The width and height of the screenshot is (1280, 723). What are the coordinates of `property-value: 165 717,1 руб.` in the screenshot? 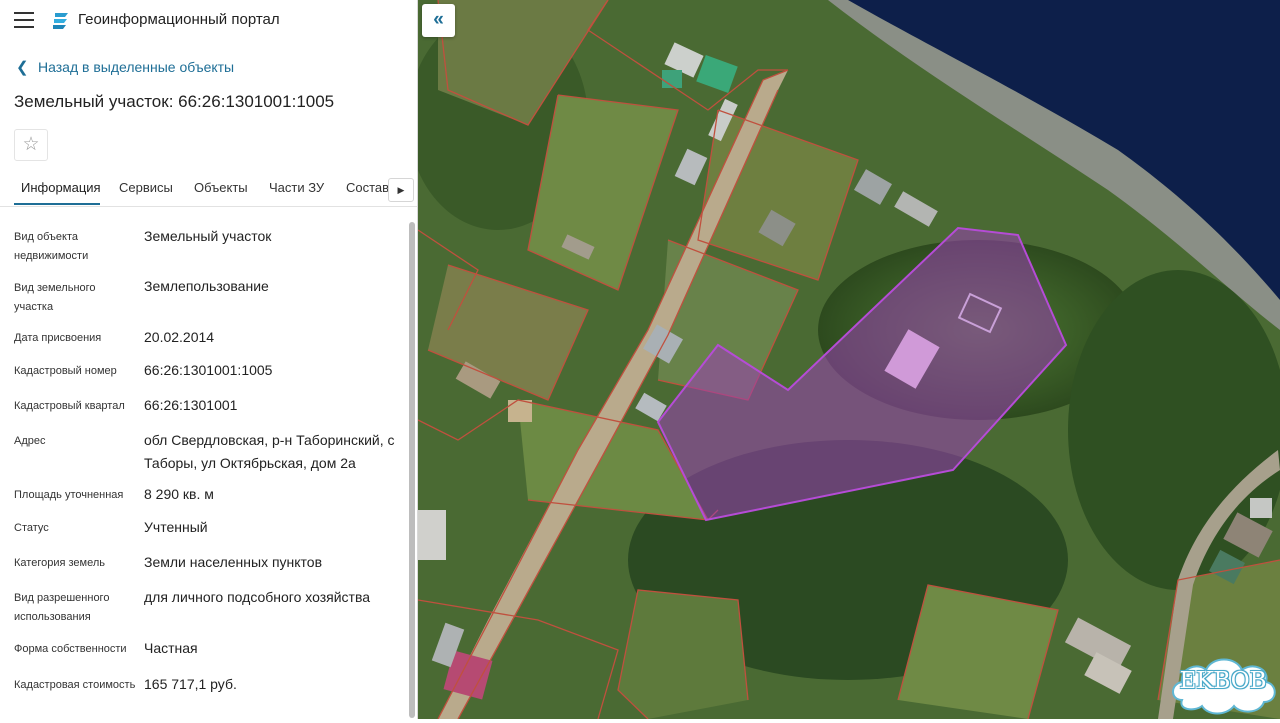 It's located at (190, 684).